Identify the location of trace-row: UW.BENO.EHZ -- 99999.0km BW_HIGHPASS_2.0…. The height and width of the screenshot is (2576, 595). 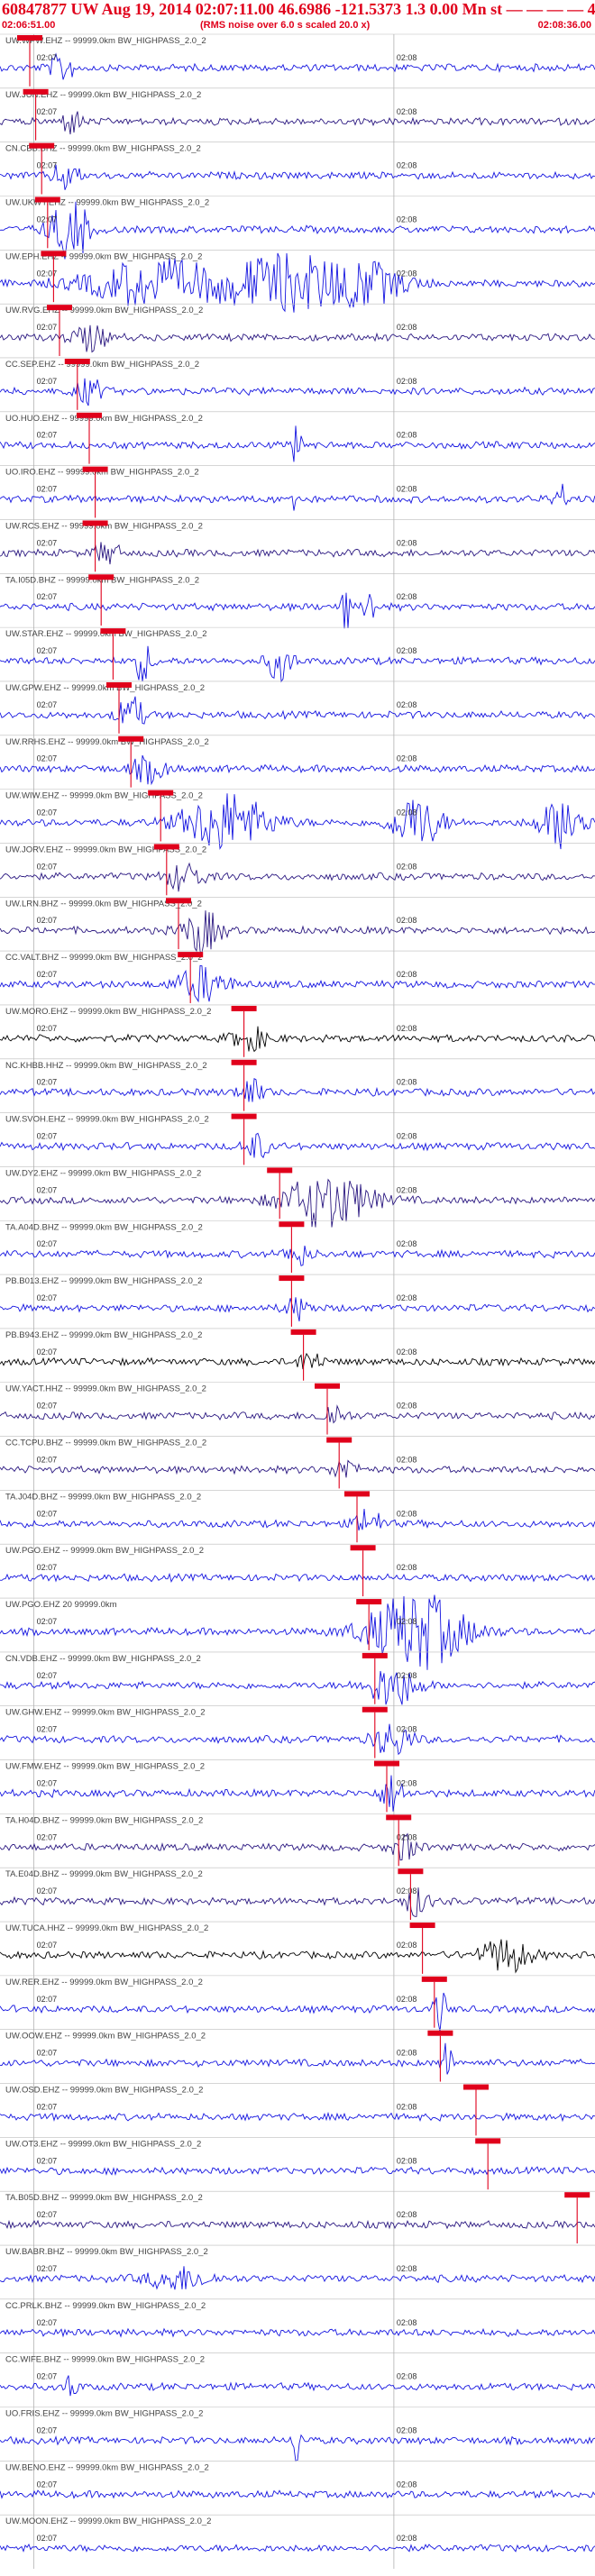
(297, 2488).